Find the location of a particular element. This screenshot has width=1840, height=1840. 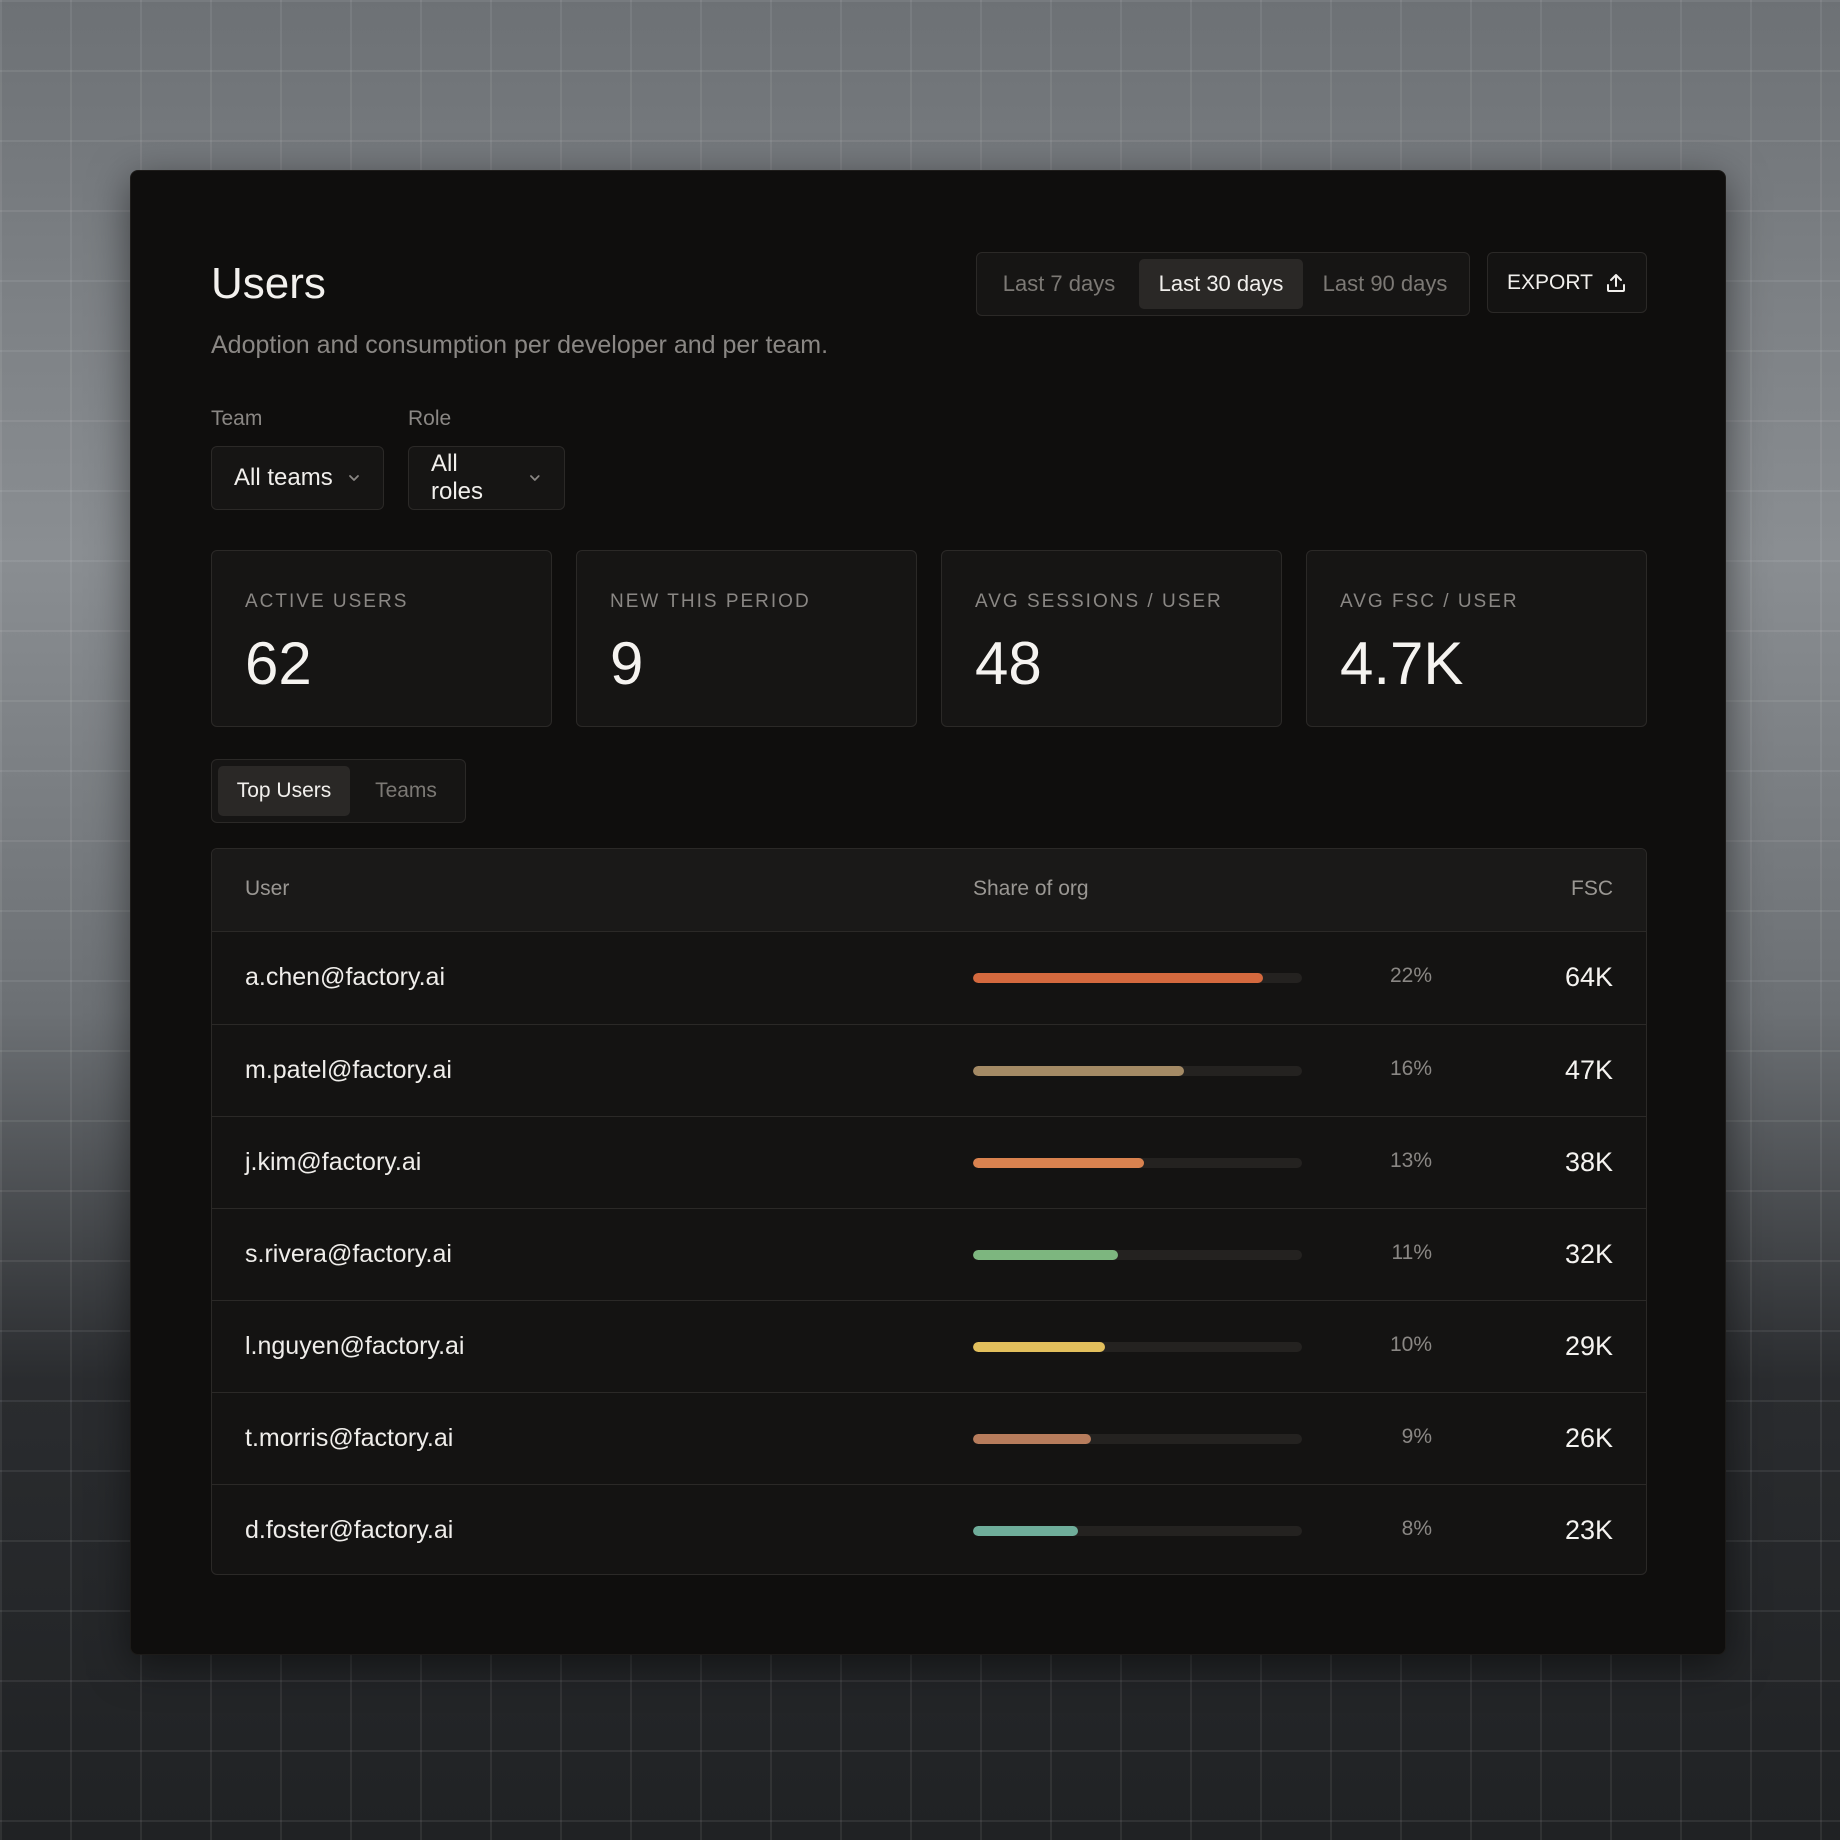

range-90-days-button: Last 90 days is located at coordinates (1385, 284).